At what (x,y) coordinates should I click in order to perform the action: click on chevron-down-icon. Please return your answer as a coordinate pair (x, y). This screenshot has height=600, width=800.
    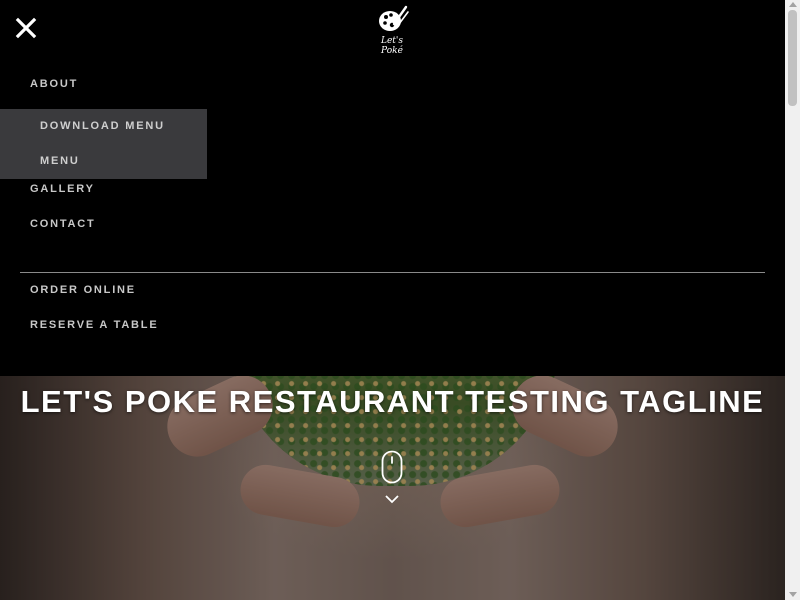
    Looking at the image, I should click on (392, 499).